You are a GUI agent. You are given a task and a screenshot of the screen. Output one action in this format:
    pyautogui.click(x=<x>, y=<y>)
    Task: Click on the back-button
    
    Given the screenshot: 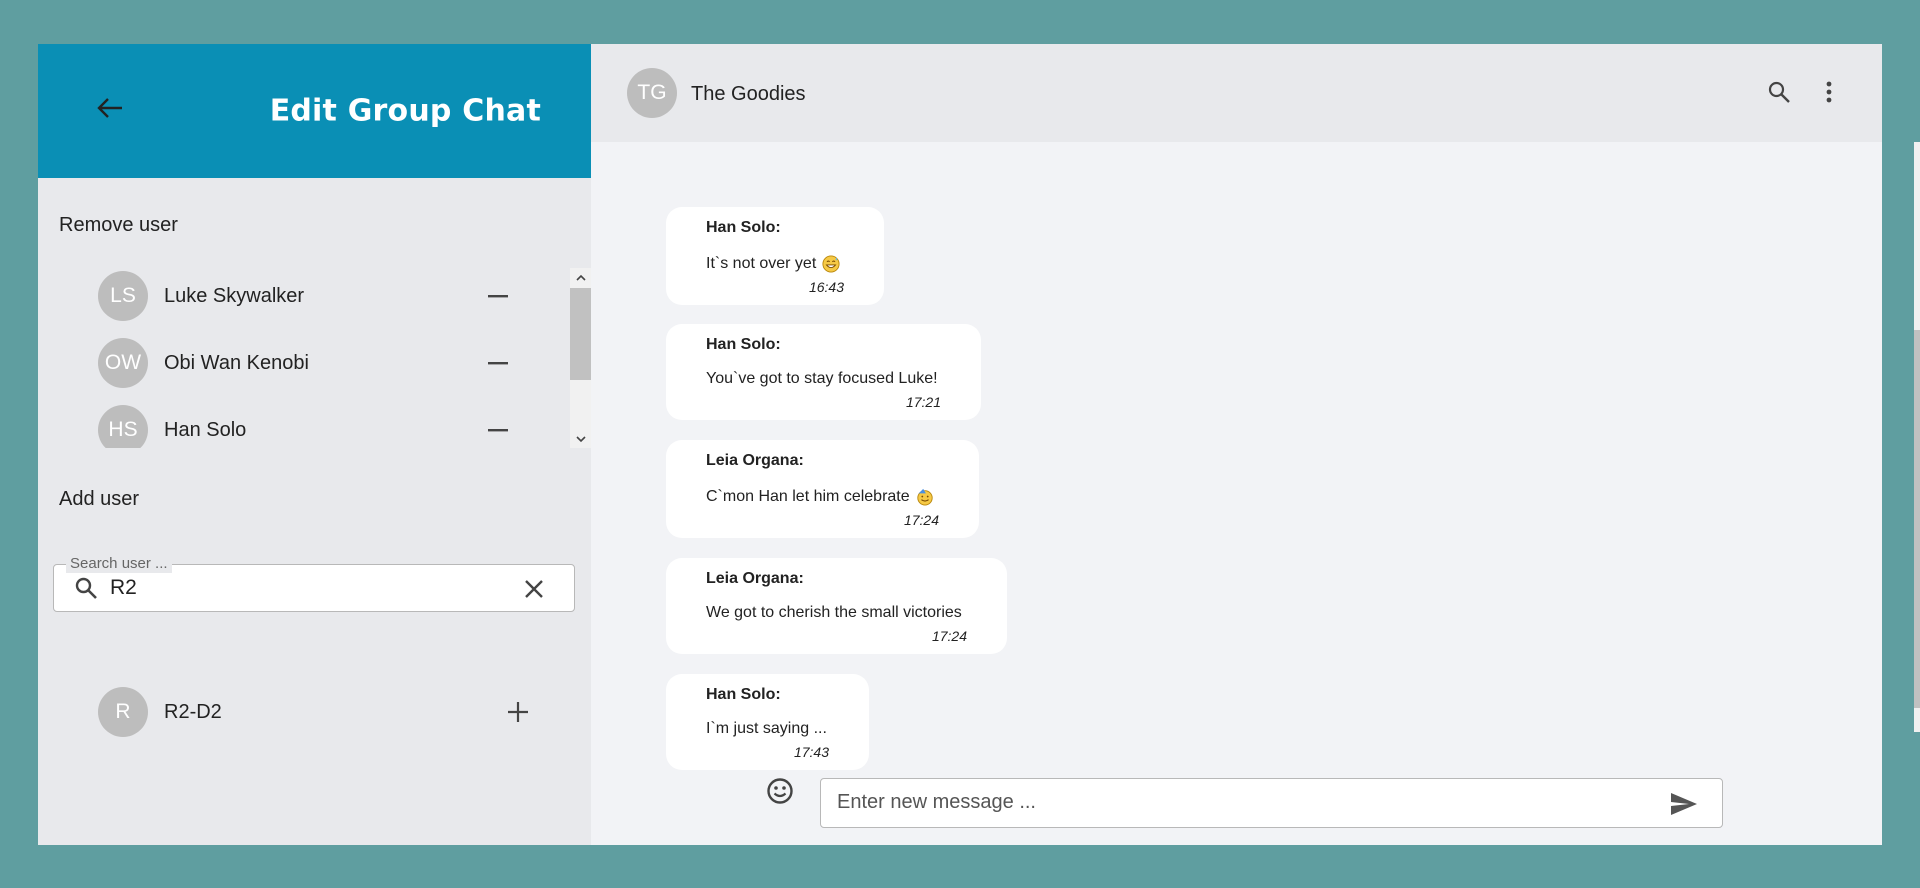 What is the action you would take?
    pyautogui.click(x=110, y=108)
    